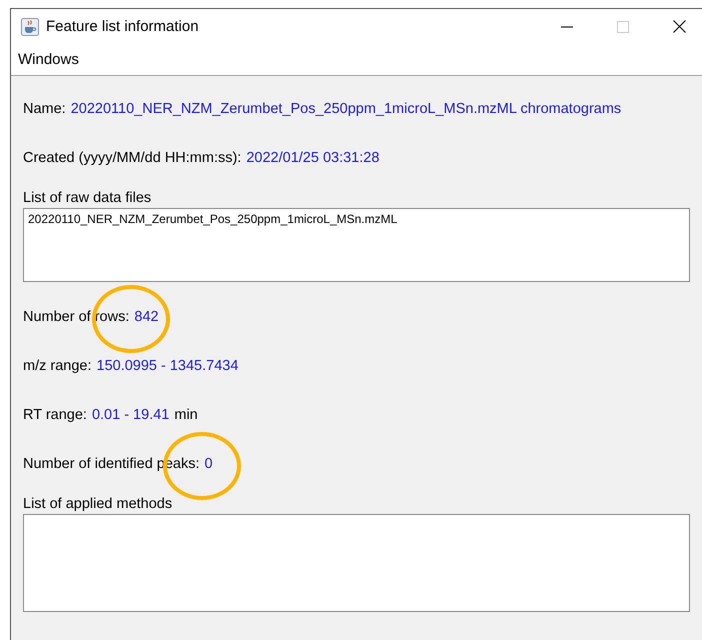 This screenshot has height=640, width=702. What do you see at coordinates (679, 26) in the screenshot?
I see `close-icon` at bounding box center [679, 26].